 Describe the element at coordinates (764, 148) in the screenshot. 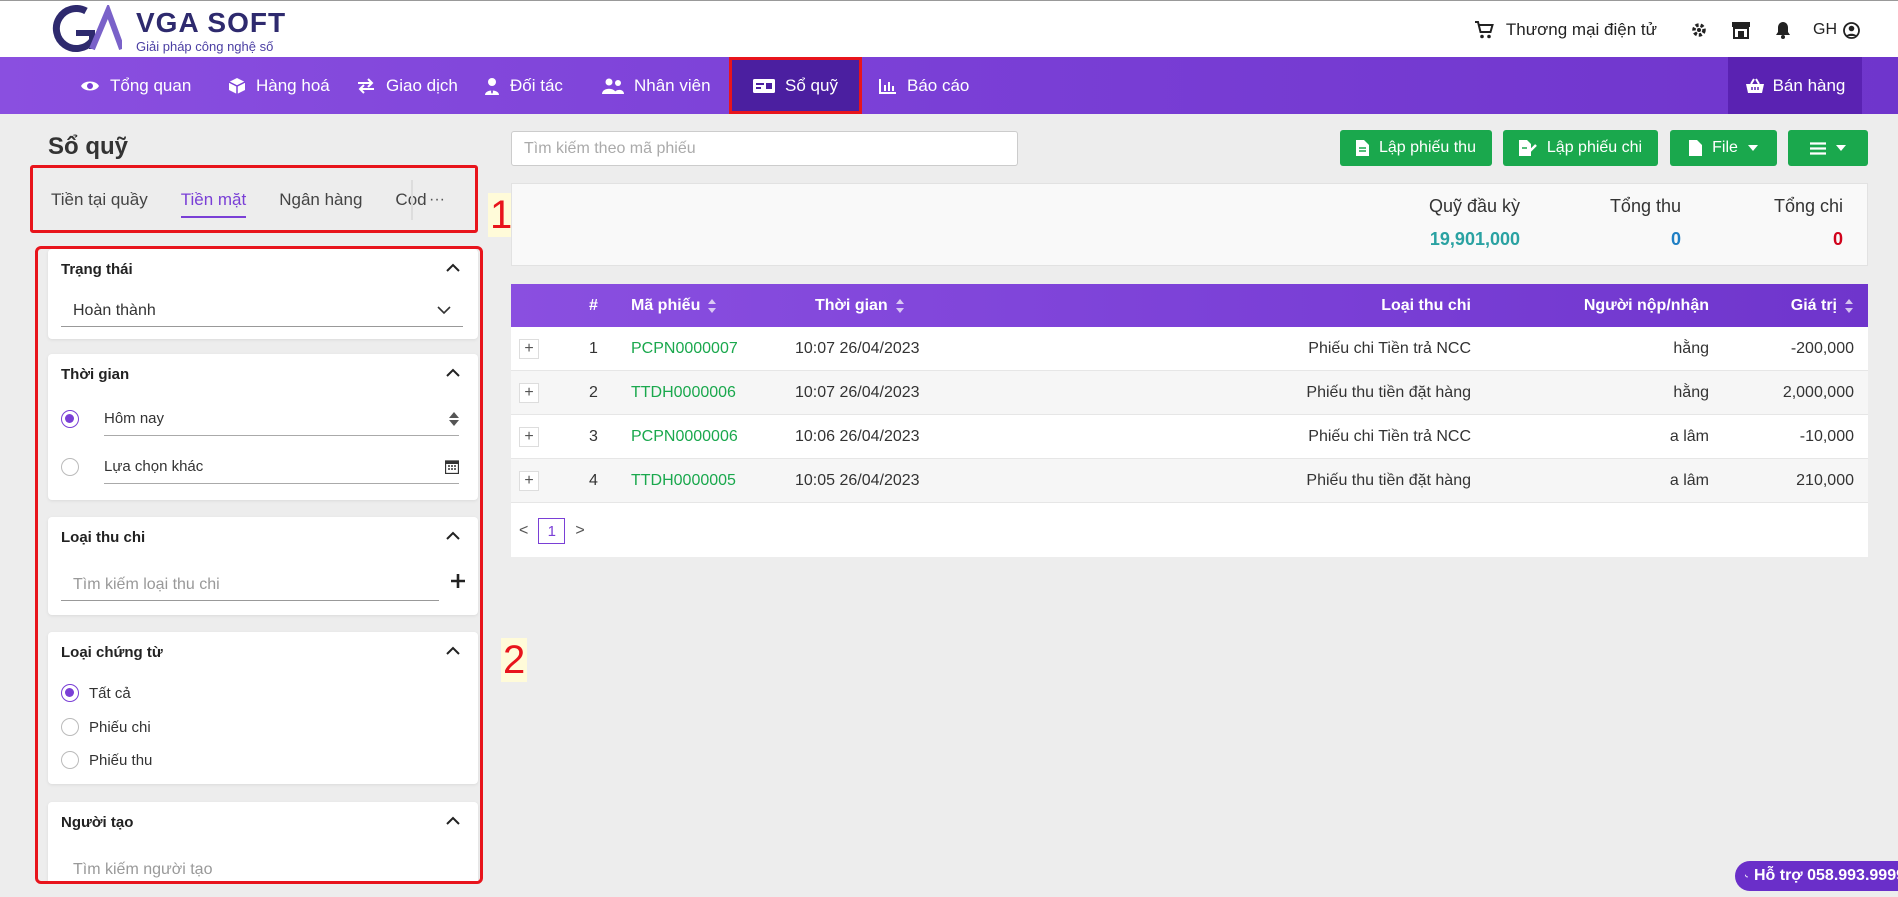

I see `voucher-search-input: Tìm kiếm theo mã phiếu` at that location.